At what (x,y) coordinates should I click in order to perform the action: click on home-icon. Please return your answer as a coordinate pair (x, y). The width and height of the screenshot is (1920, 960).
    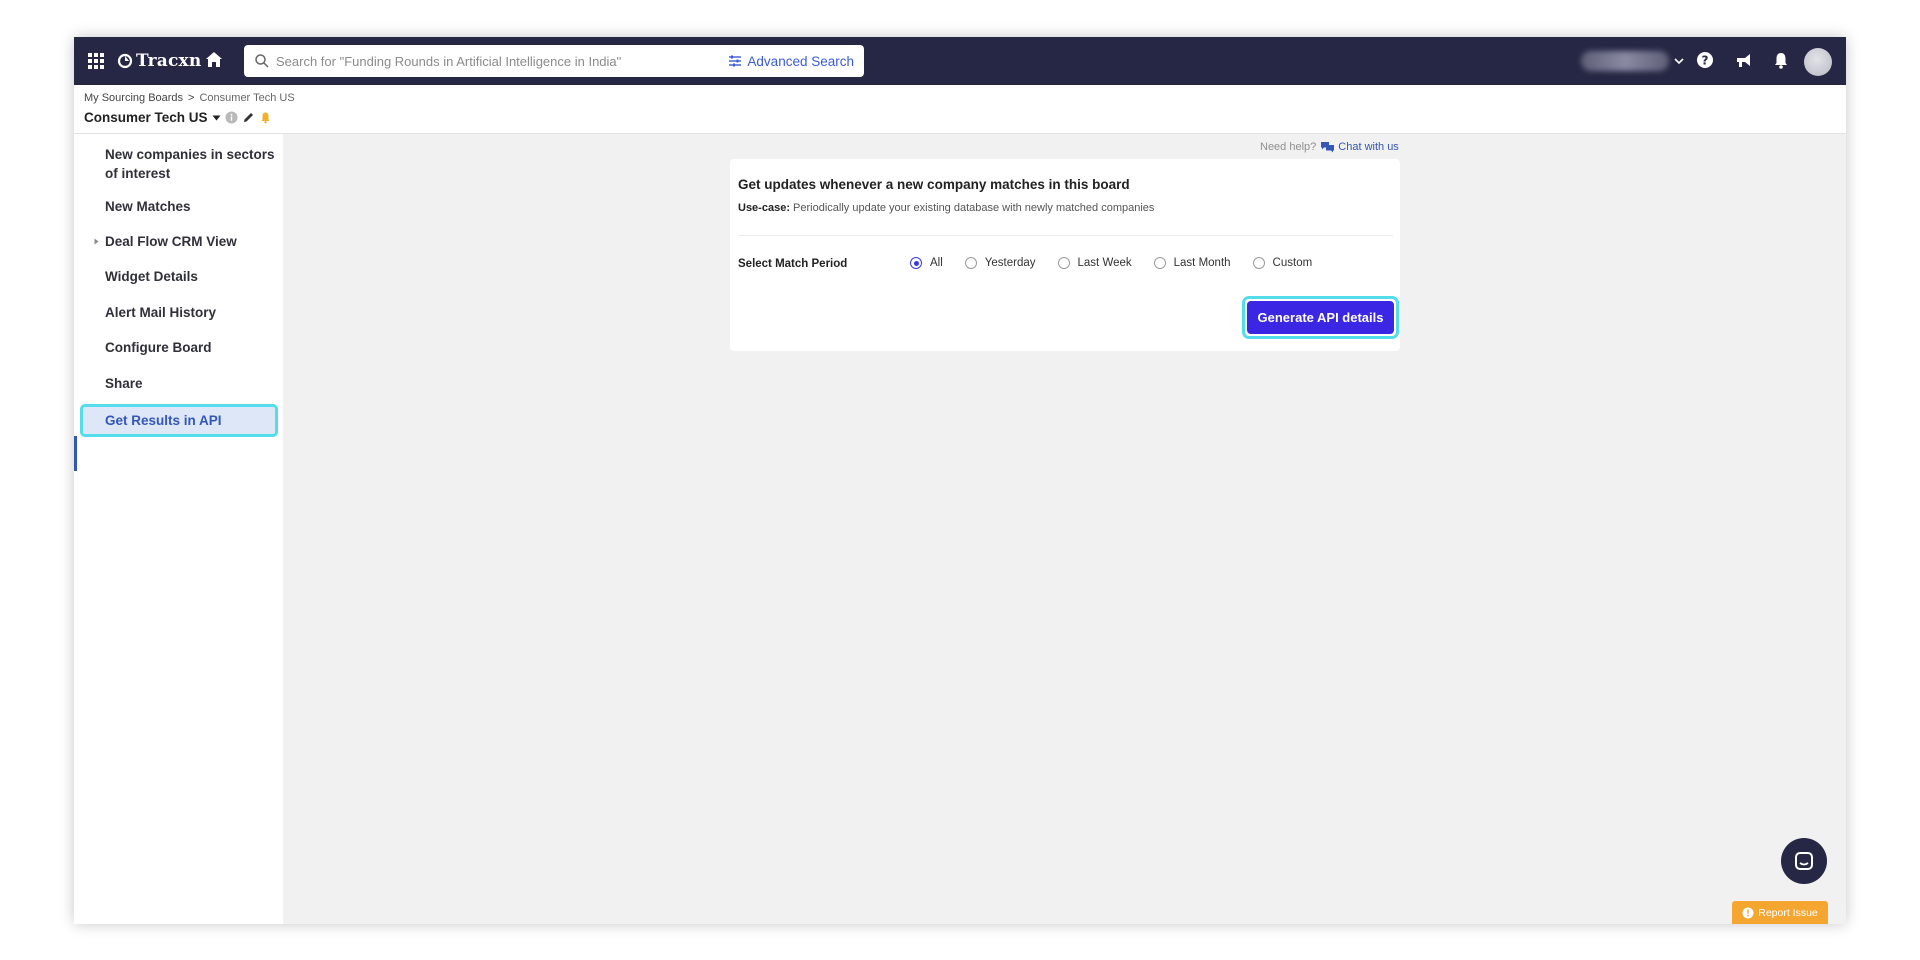
    Looking at the image, I should click on (214, 60).